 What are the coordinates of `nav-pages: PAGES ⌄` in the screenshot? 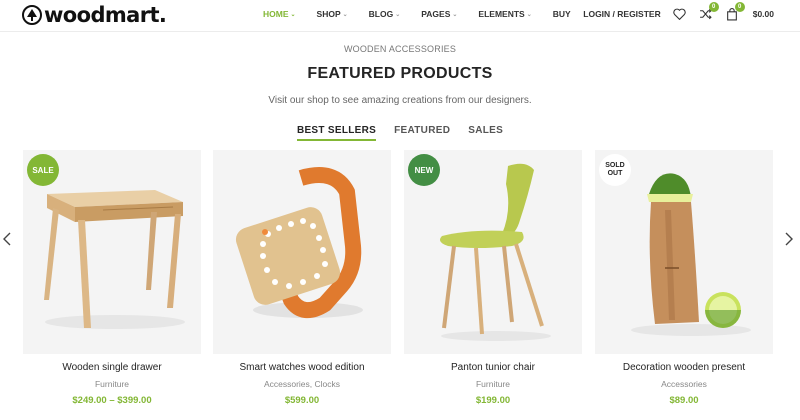 It's located at (439, 14).